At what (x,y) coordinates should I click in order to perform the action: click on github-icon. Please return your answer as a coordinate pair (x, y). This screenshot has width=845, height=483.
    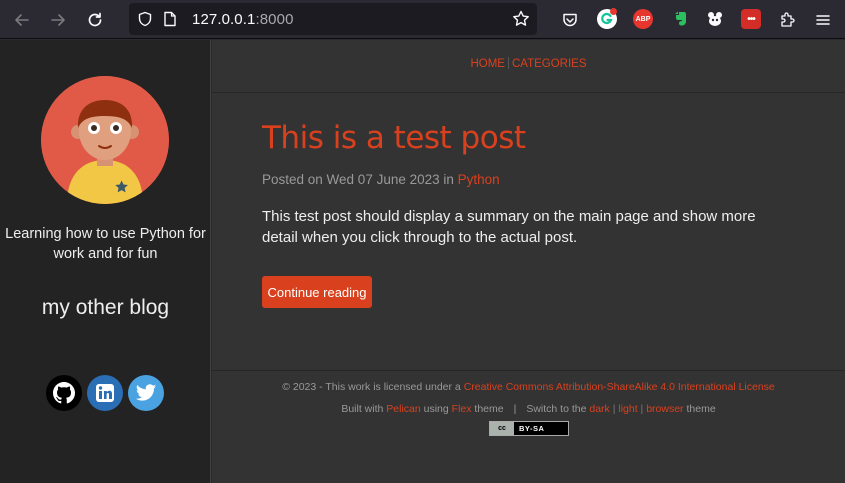
    Looking at the image, I should click on (64, 393).